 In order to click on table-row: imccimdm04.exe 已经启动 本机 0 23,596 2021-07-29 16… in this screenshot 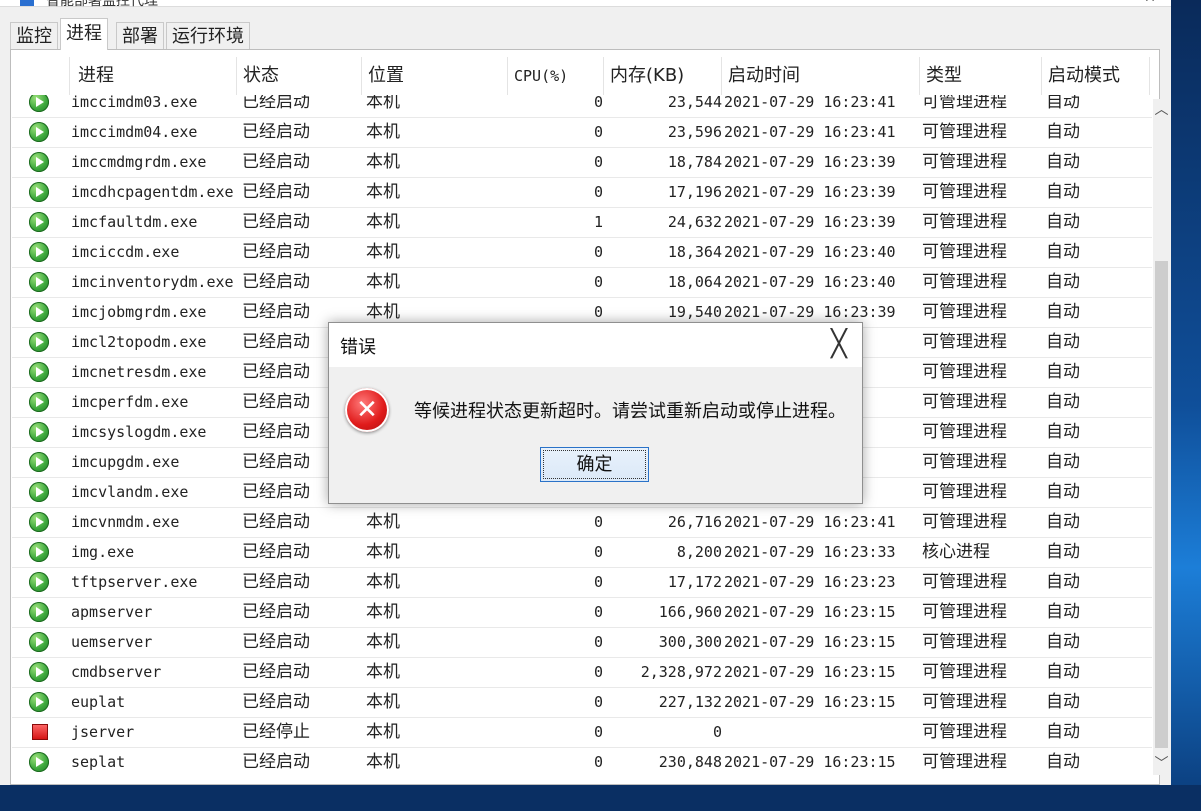, I will do `click(582, 133)`.